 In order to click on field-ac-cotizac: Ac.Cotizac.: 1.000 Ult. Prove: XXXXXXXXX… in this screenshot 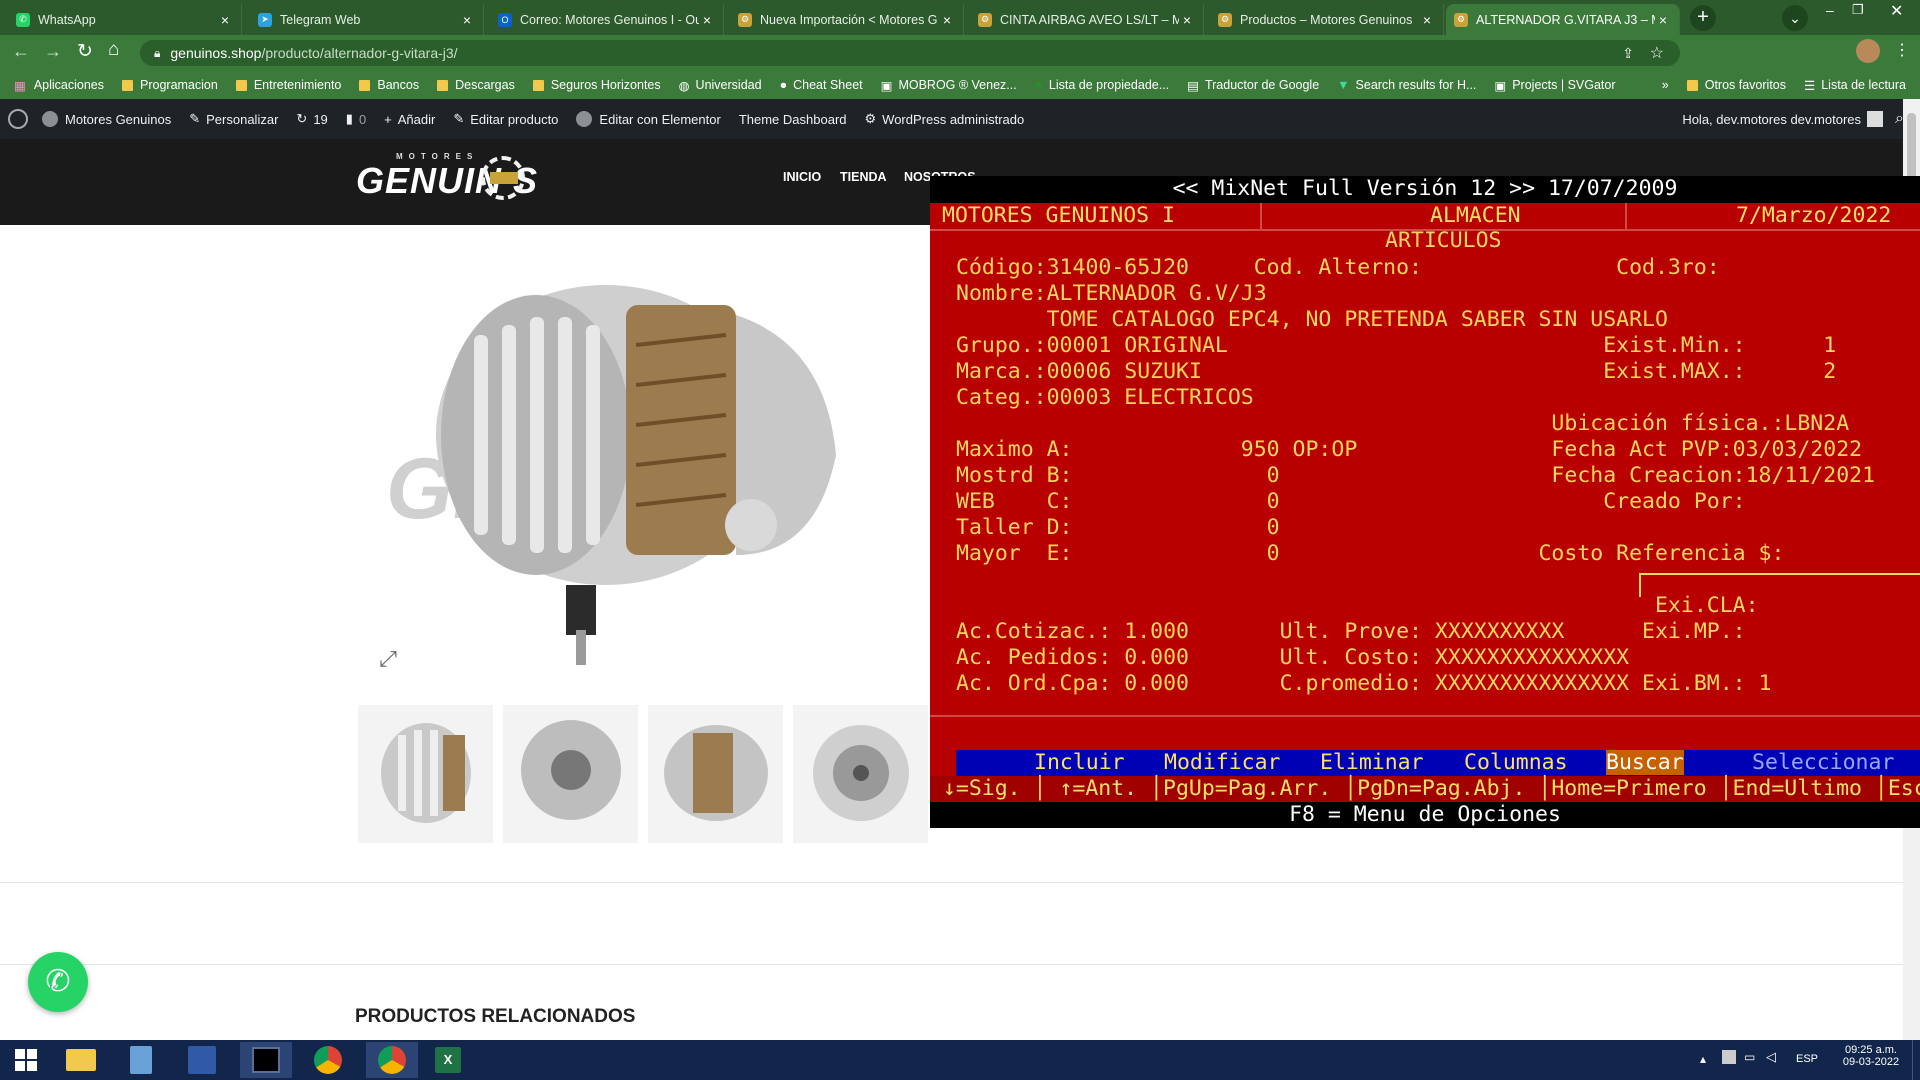, I will do `click(1351, 631)`.